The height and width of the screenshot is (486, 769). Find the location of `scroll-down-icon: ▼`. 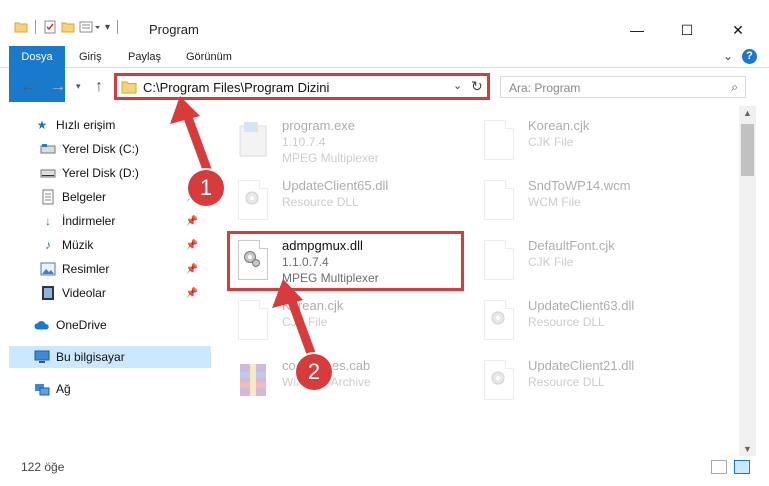

scroll-down-icon: ▼ is located at coordinates (747, 449).